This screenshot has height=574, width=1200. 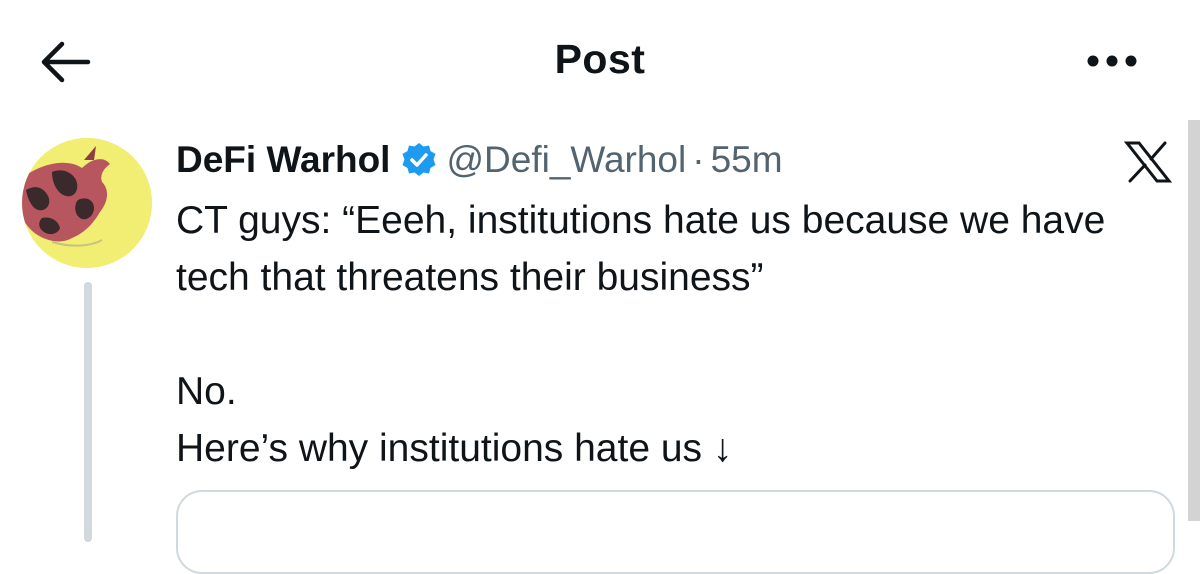 I want to click on more-options-button, so click(x=1112, y=61).